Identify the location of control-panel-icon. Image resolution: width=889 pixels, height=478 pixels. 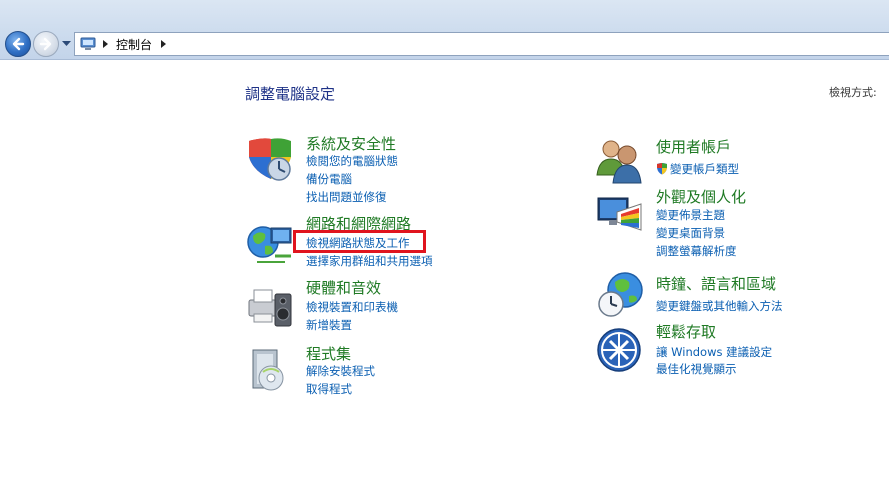
(89, 44).